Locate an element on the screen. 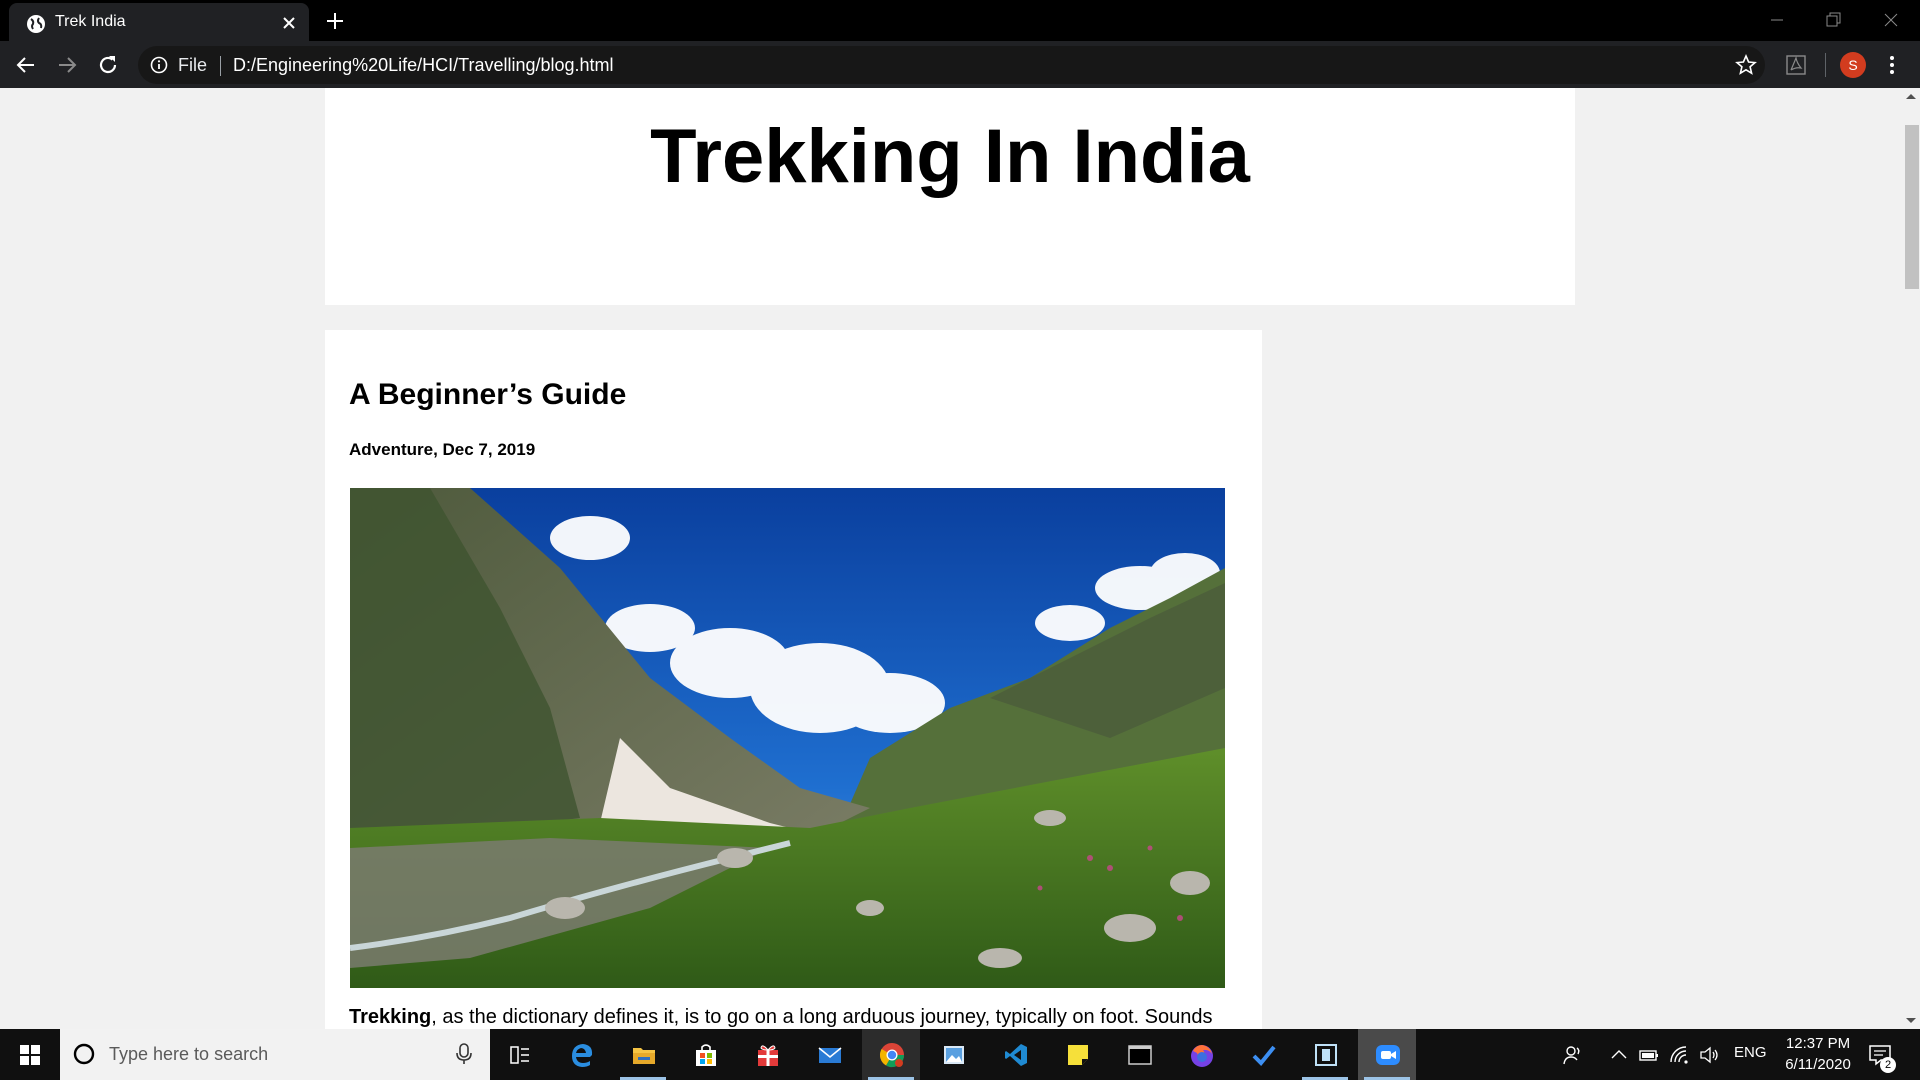 The width and height of the screenshot is (1920, 1080). start-button is located at coordinates (30, 1054).